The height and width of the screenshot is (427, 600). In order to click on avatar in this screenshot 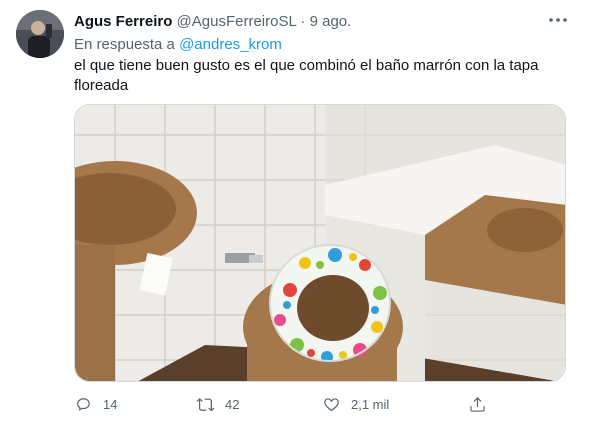, I will do `click(40, 34)`.